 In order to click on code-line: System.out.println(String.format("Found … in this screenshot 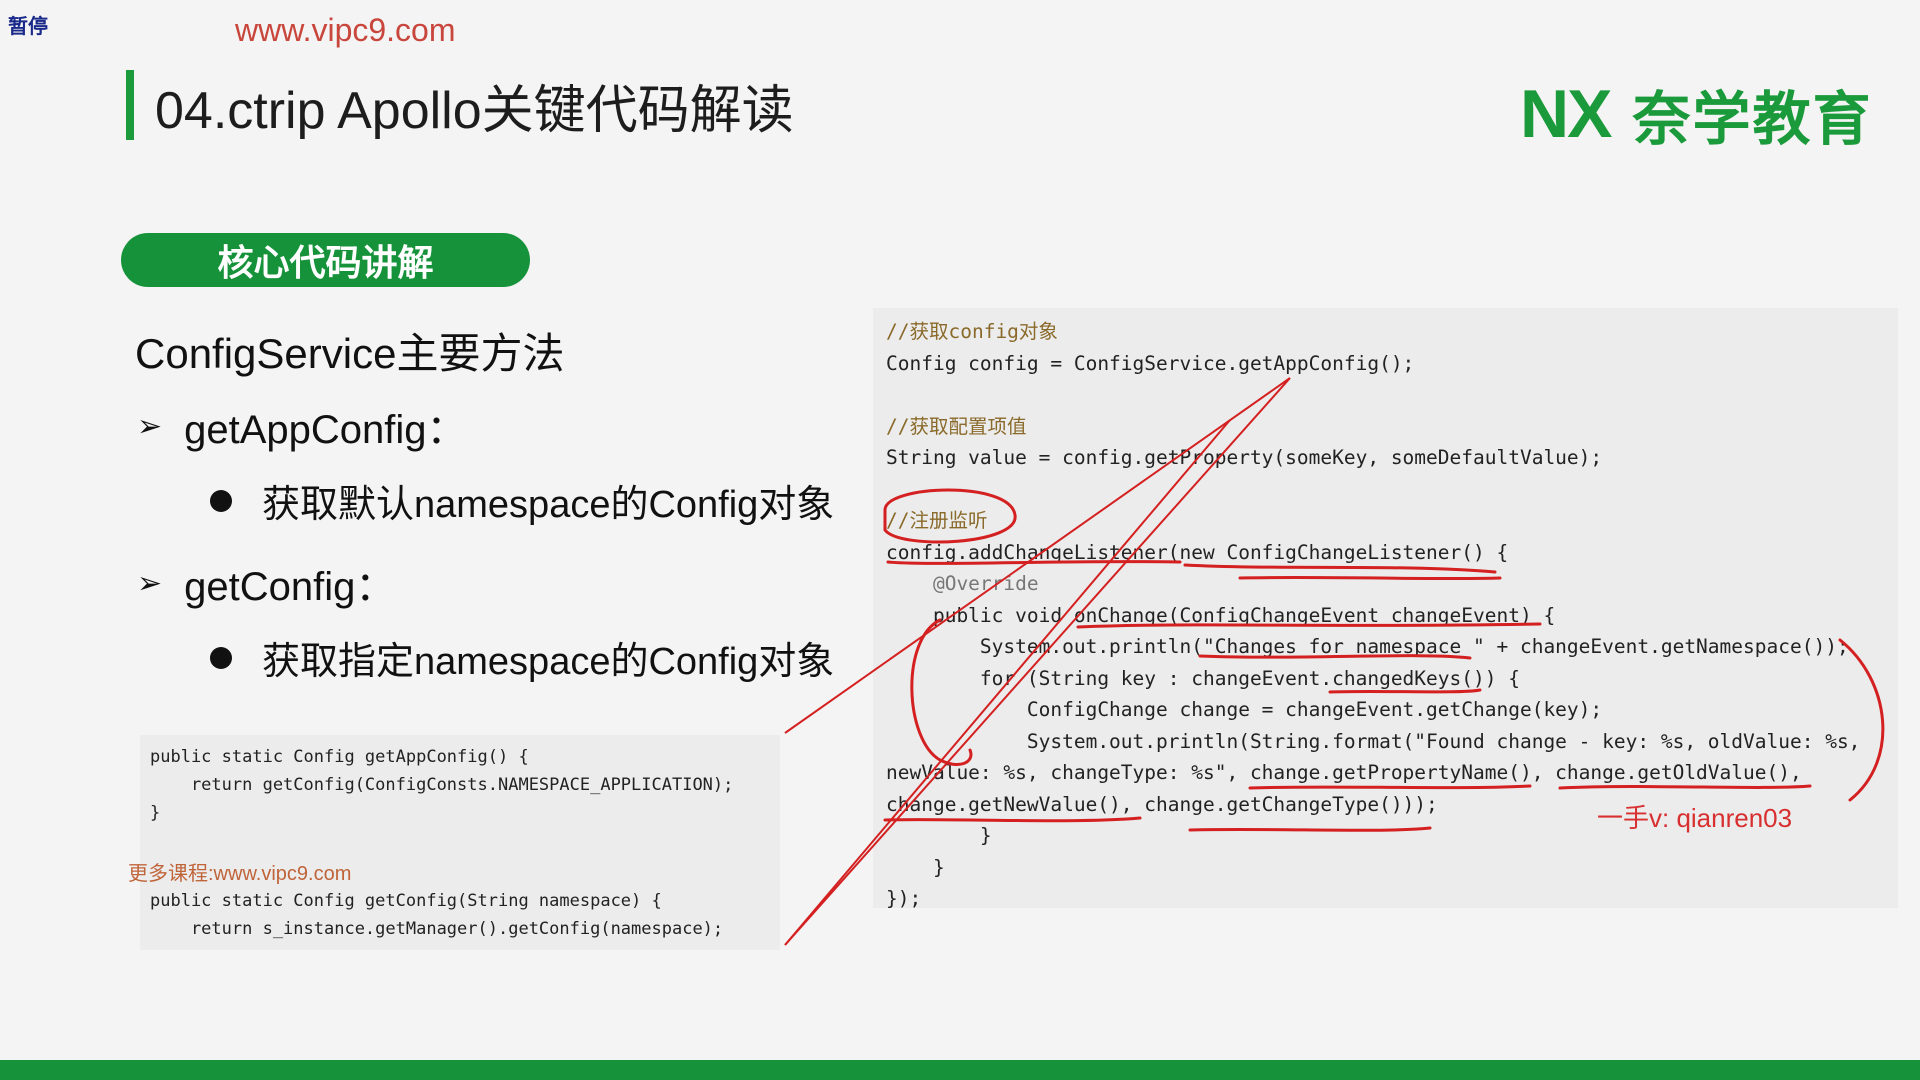, I will do `click(1373, 741)`.